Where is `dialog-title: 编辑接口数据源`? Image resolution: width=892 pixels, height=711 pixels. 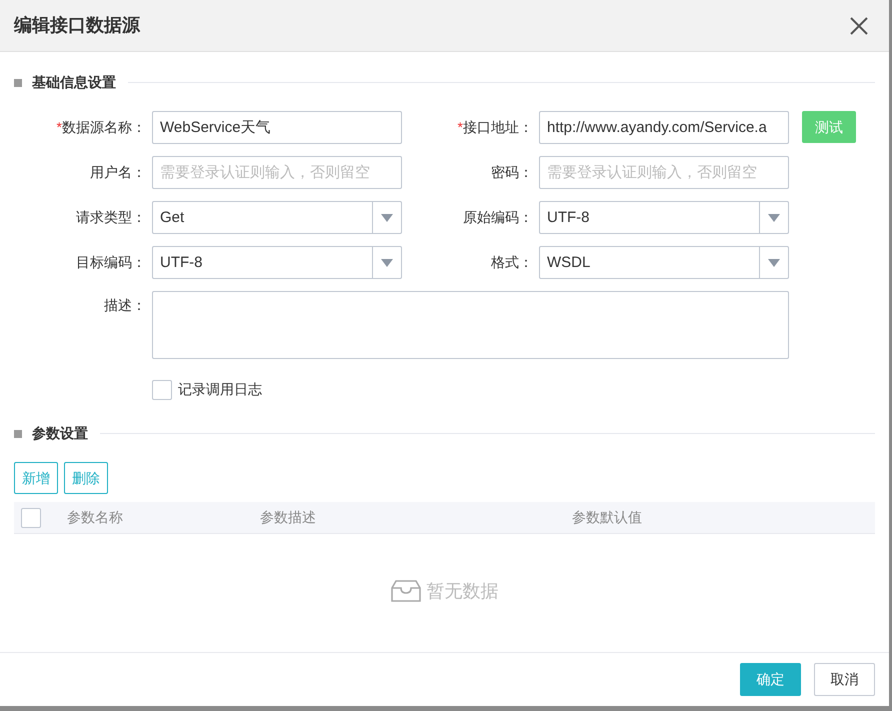 dialog-title: 编辑接口数据源 is located at coordinates (77, 25).